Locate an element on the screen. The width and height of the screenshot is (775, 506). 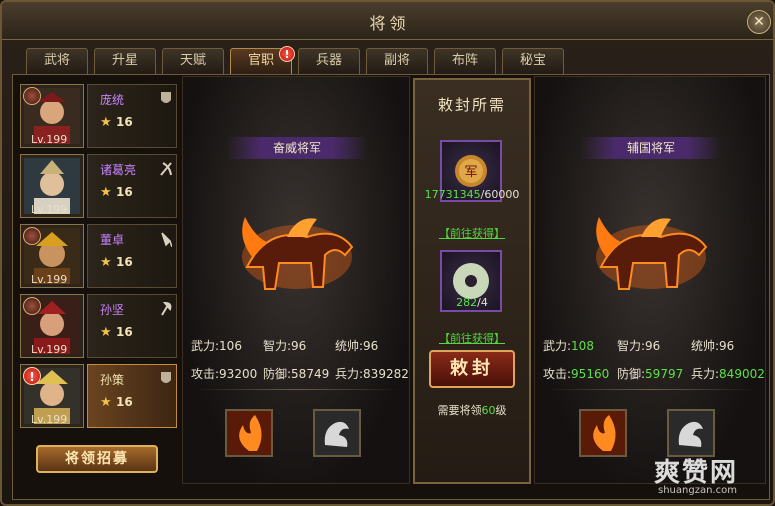
general-item: Lv.199 孙坚 ★ 16 is located at coordinates (99, 327).